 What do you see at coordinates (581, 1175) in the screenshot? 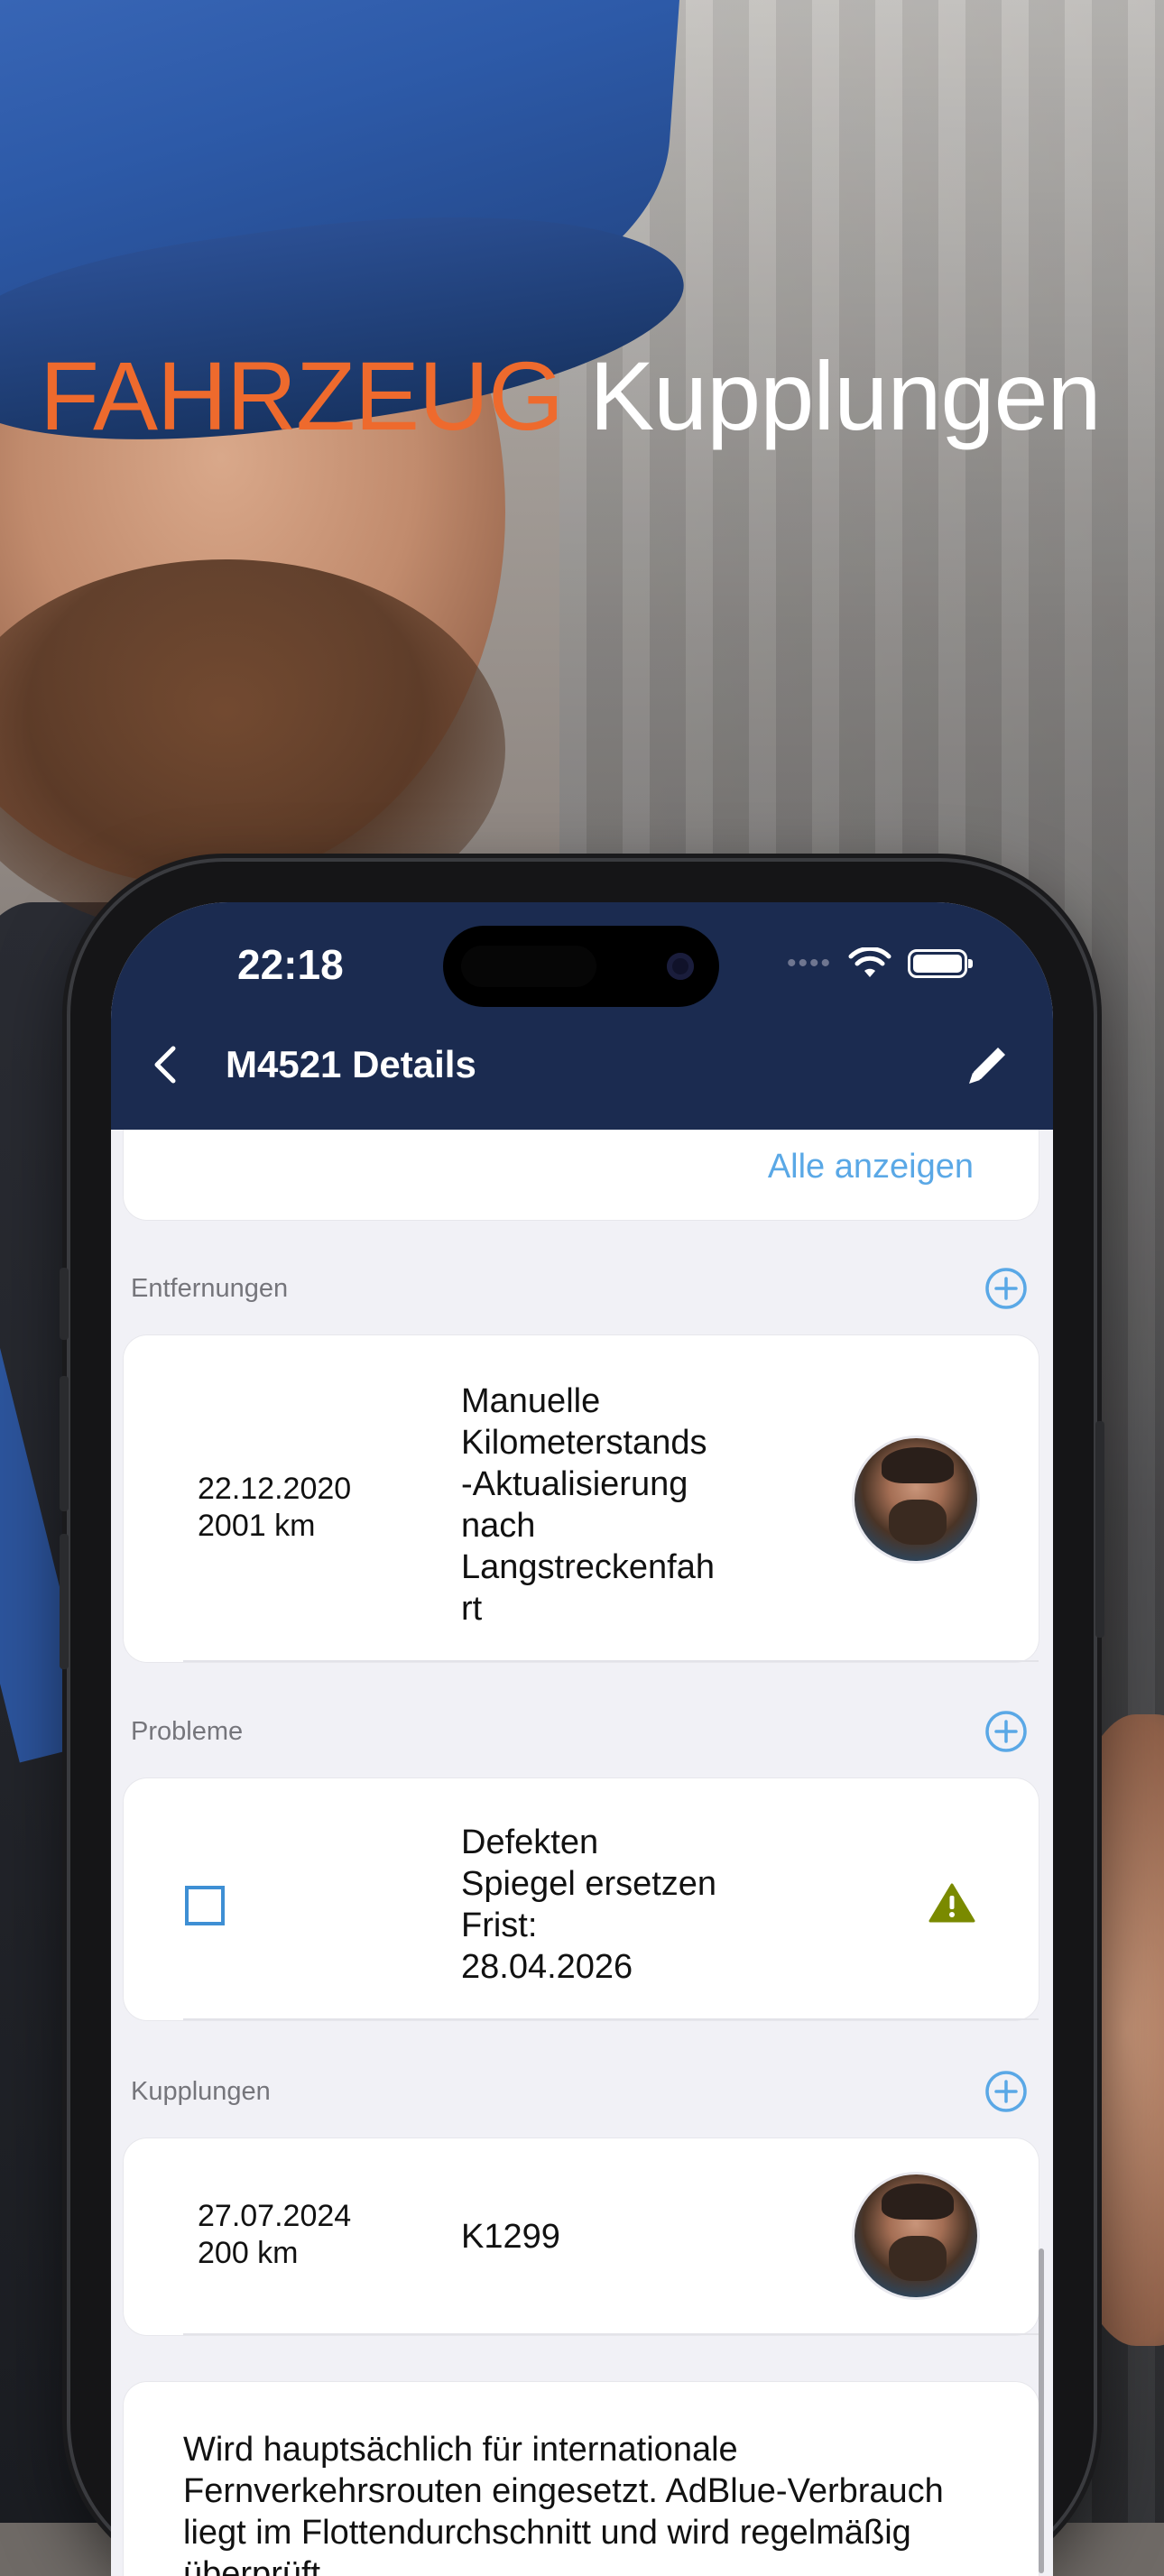
I see `previous-section-card: Alle anzeigen` at bounding box center [581, 1175].